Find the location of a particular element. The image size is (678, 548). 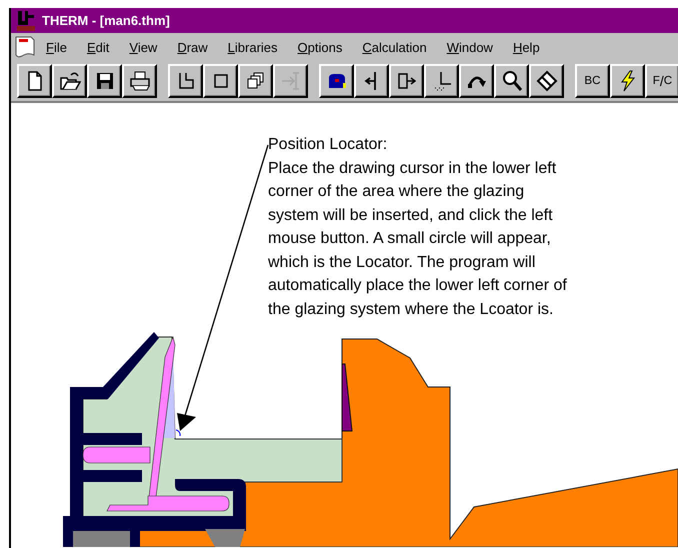

search-icon is located at coordinates (511, 81).